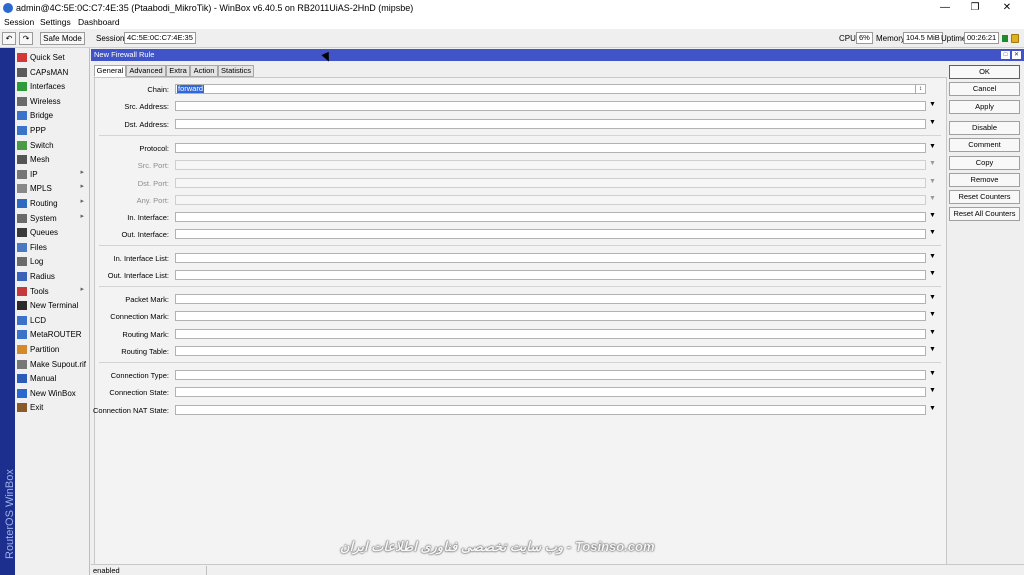 Image resolution: width=1024 pixels, height=575 pixels. What do you see at coordinates (52, 335) in the screenshot?
I see `sidebar-item-metarouter: MetaROUTER` at bounding box center [52, 335].